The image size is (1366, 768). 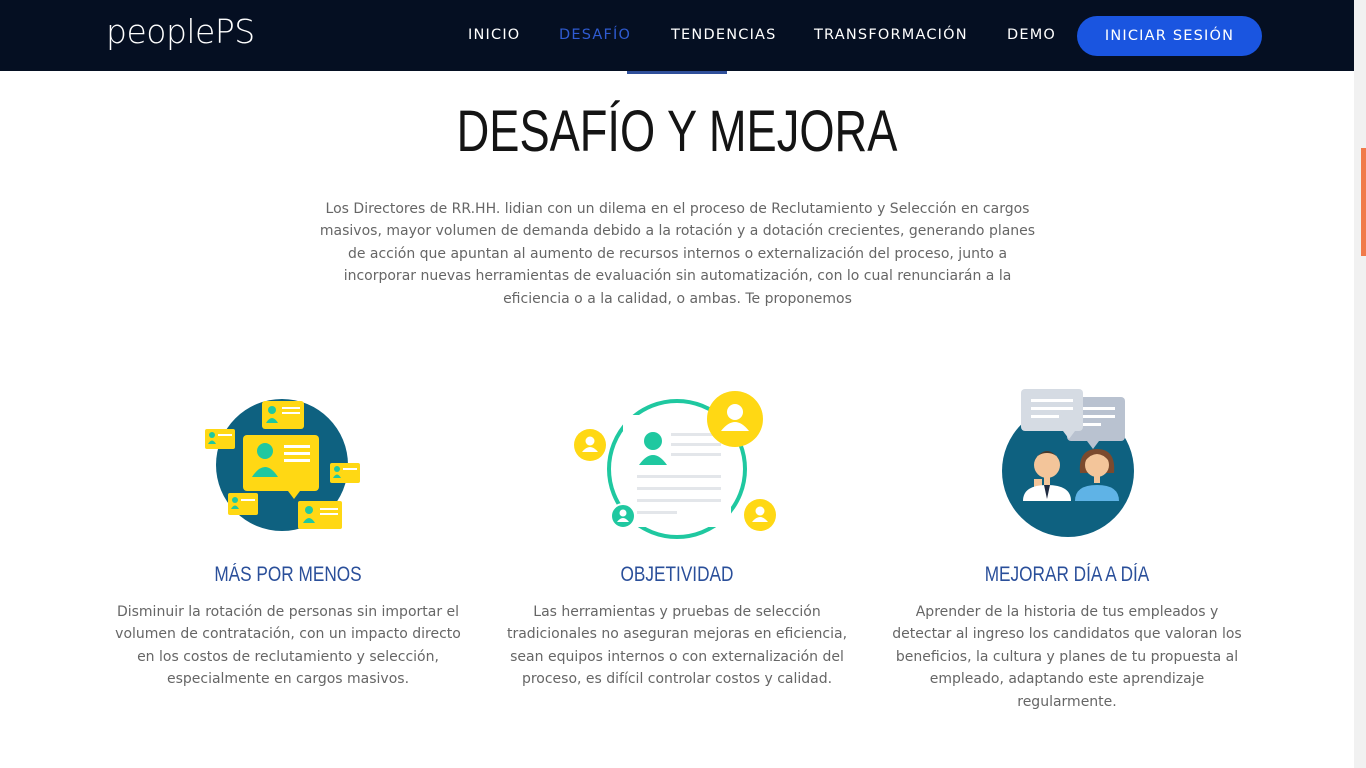 What do you see at coordinates (1067, 574) in the screenshot?
I see `feature-title: MEJORAR DÍA A DÍA` at bounding box center [1067, 574].